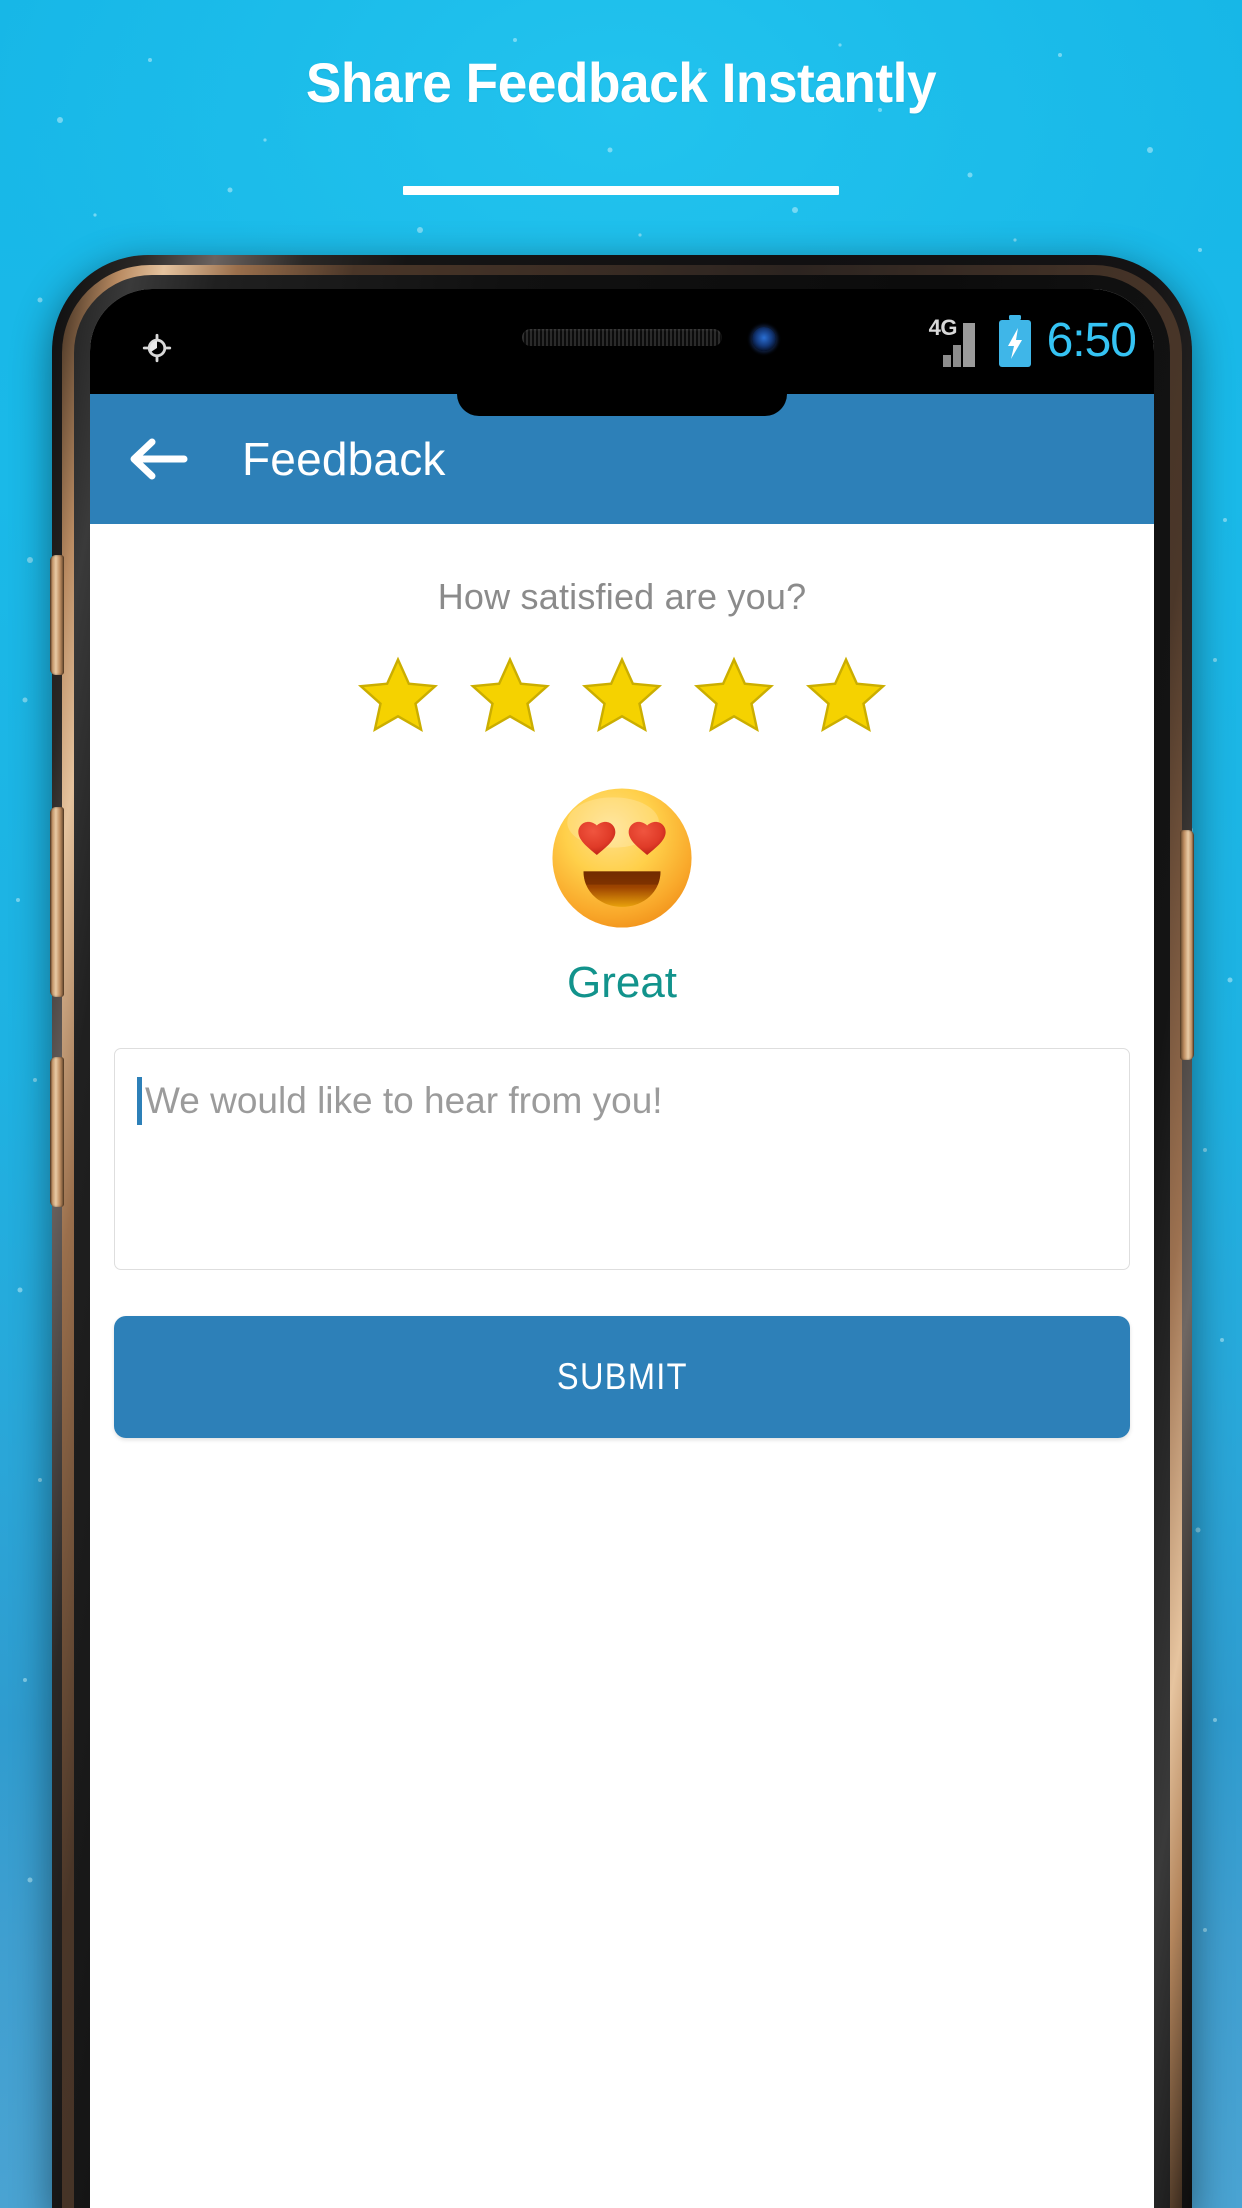 The image size is (1242, 2208). What do you see at coordinates (956, 341) in the screenshot?
I see `signal-bars-icon: 4G` at bounding box center [956, 341].